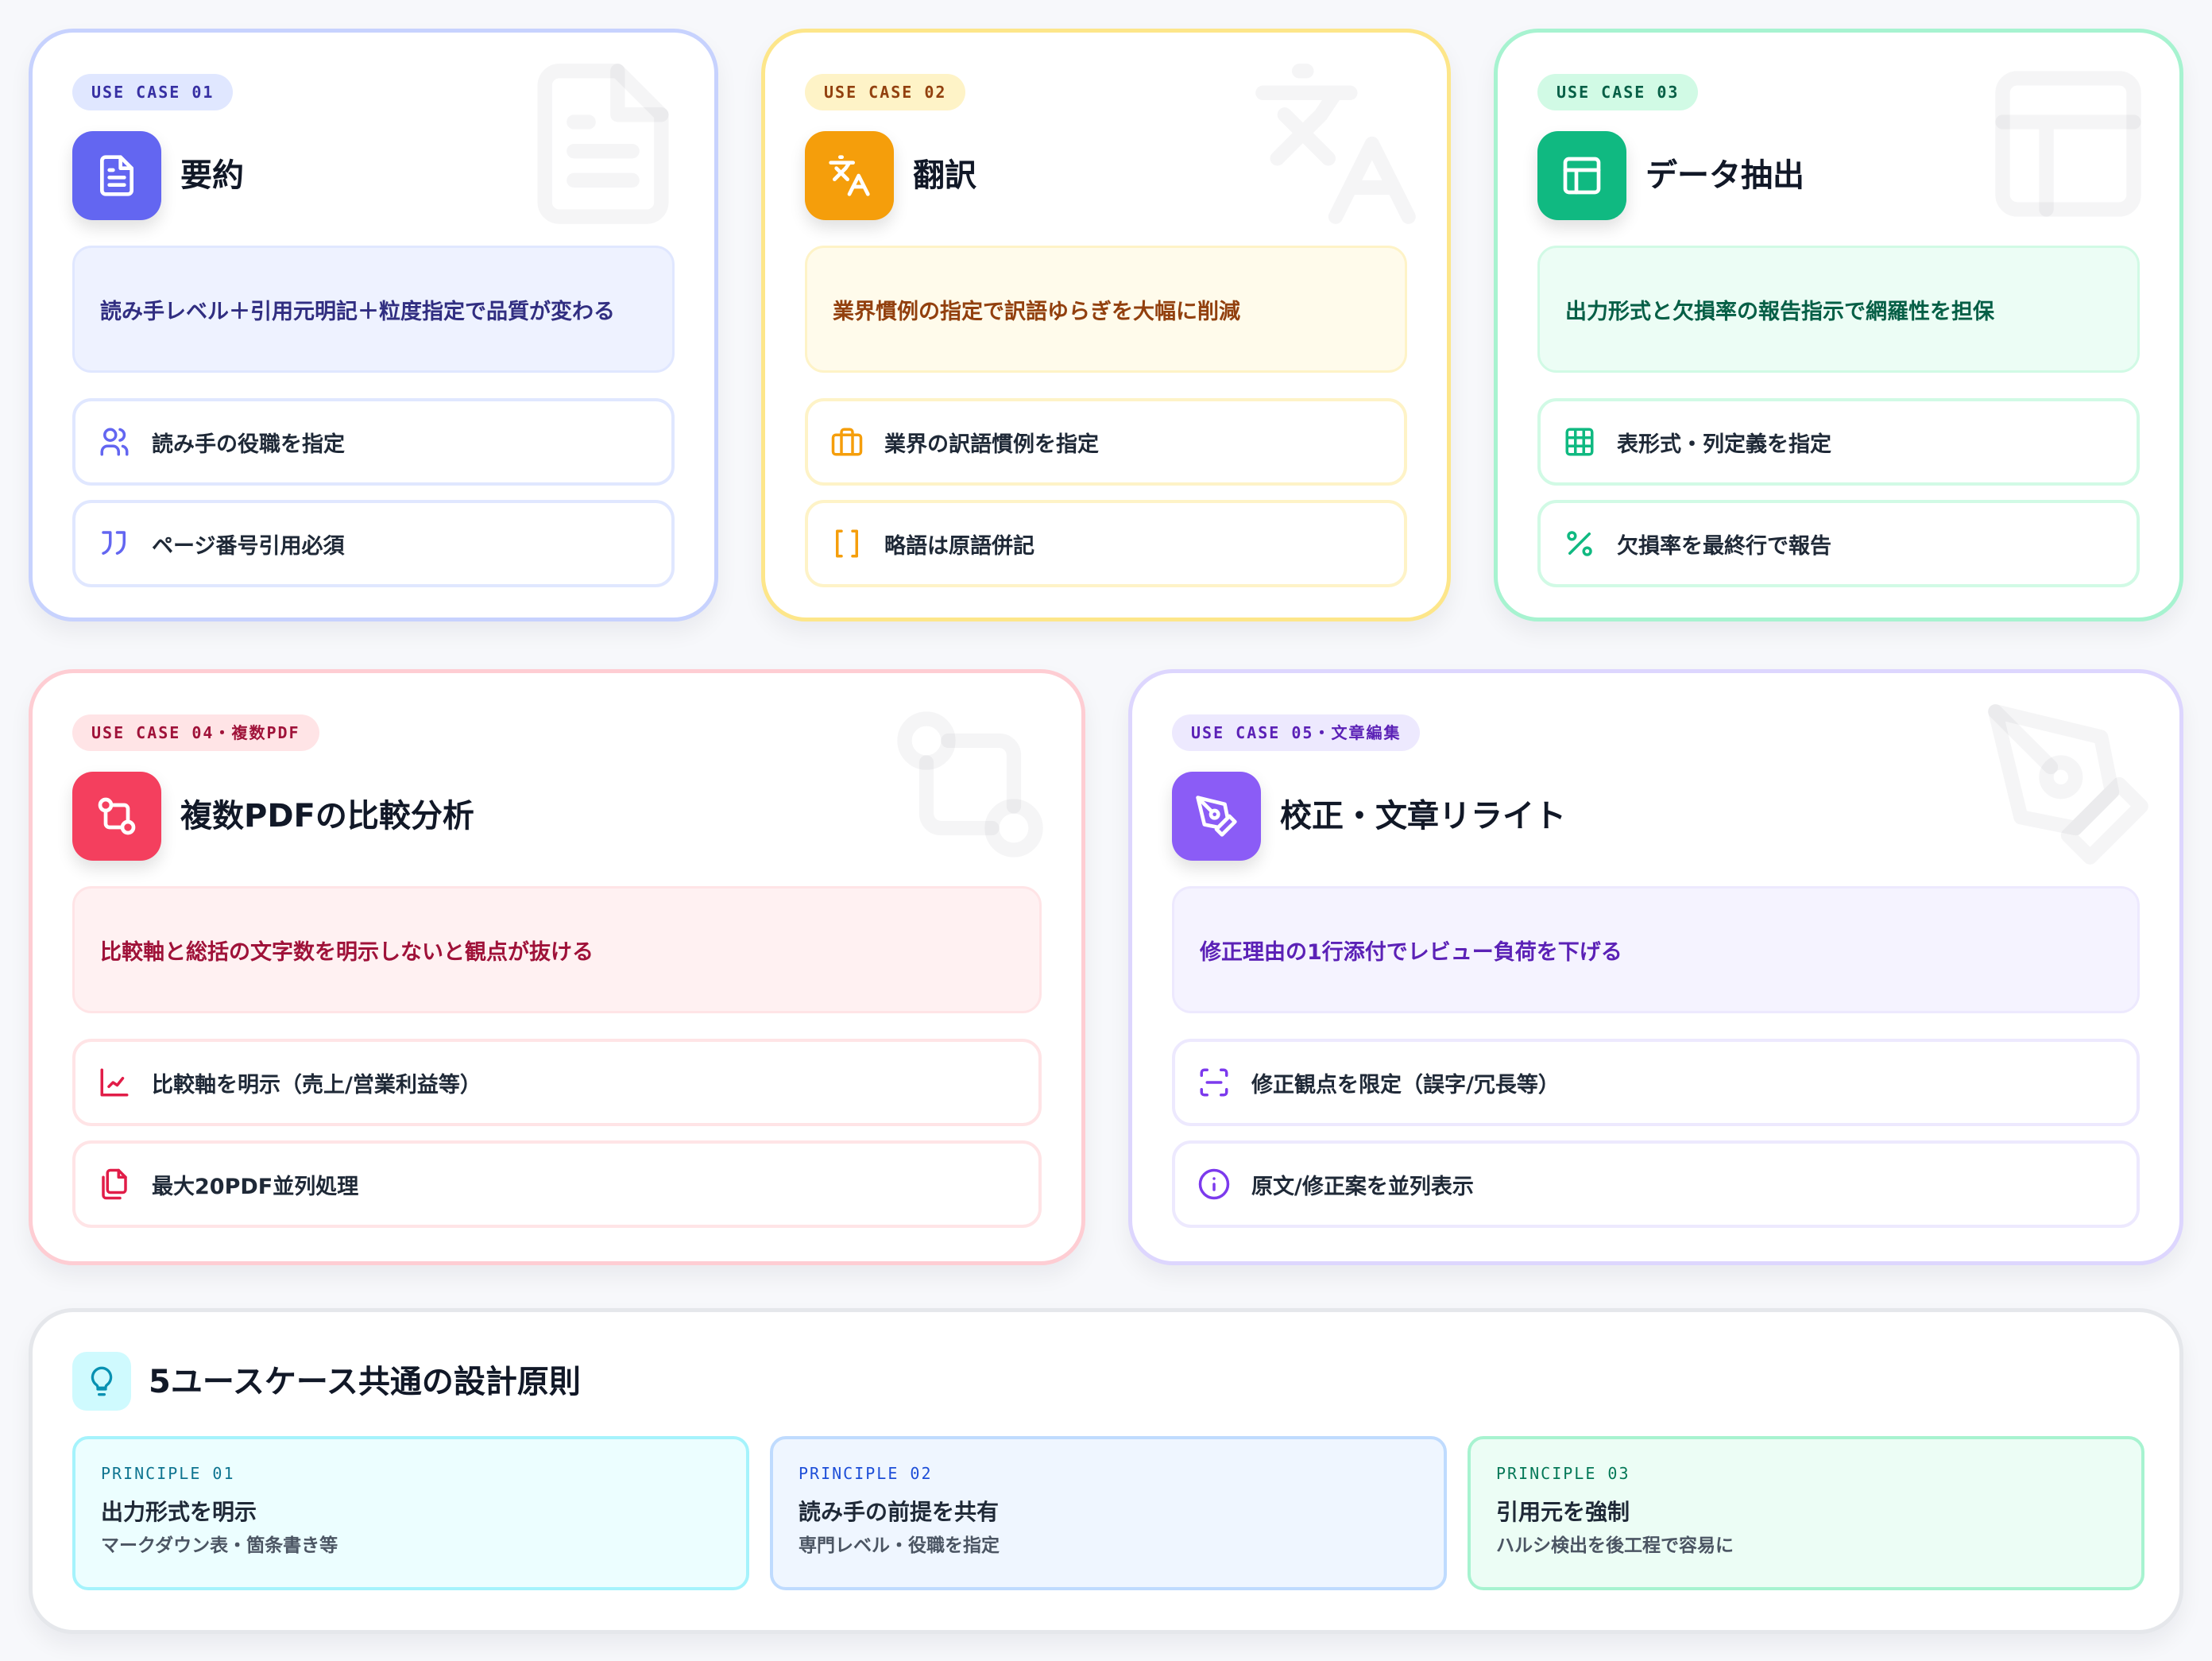 The width and height of the screenshot is (2212, 1661). Describe the element at coordinates (1106, 309) in the screenshot. I see `use-case-note: 業界慣例の指定で訳語ゆらぎを大幅に削減` at that location.